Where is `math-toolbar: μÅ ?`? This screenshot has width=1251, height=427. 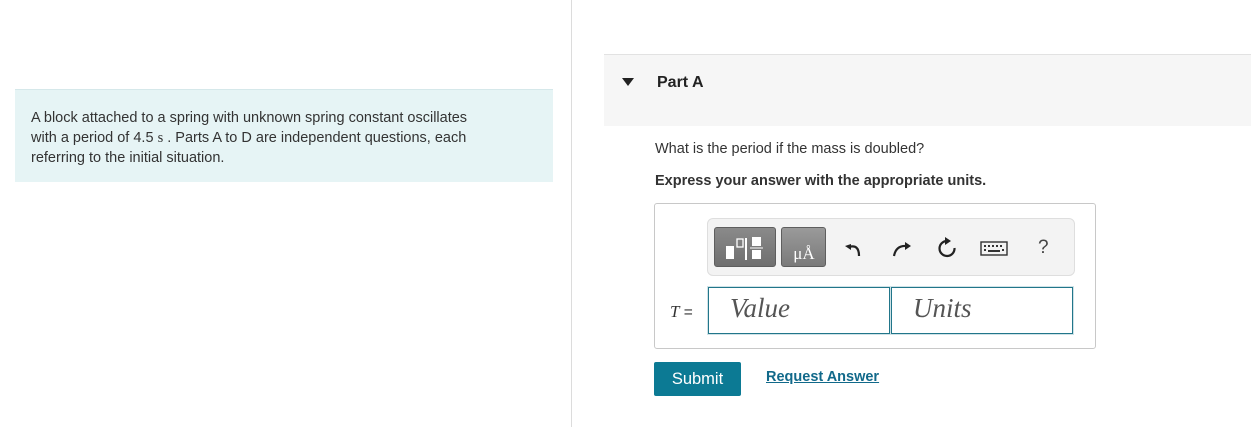
math-toolbar: μÅ ? is located at coordinates (891, 247).